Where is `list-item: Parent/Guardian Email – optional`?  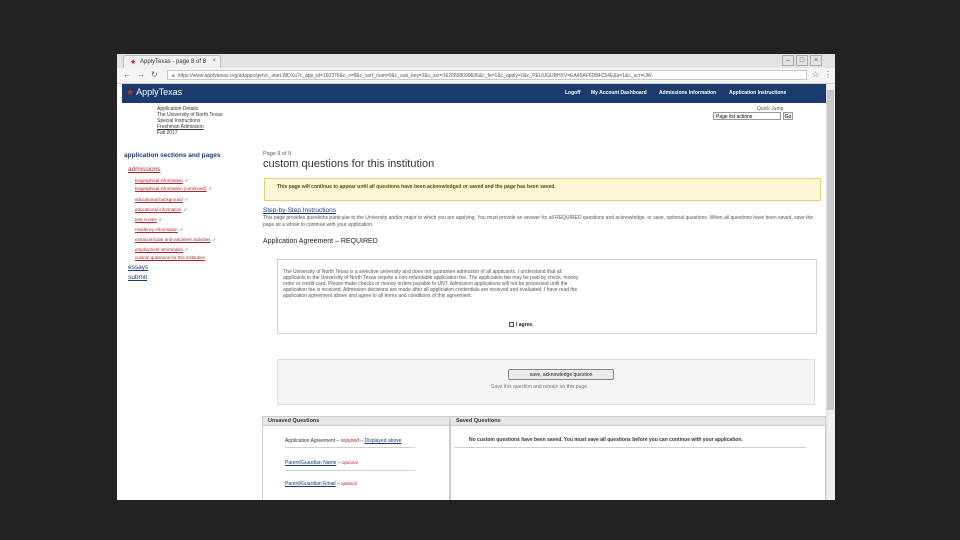 list-item: Parent/Guardian Email – optional is located at coordinates (321, 484).